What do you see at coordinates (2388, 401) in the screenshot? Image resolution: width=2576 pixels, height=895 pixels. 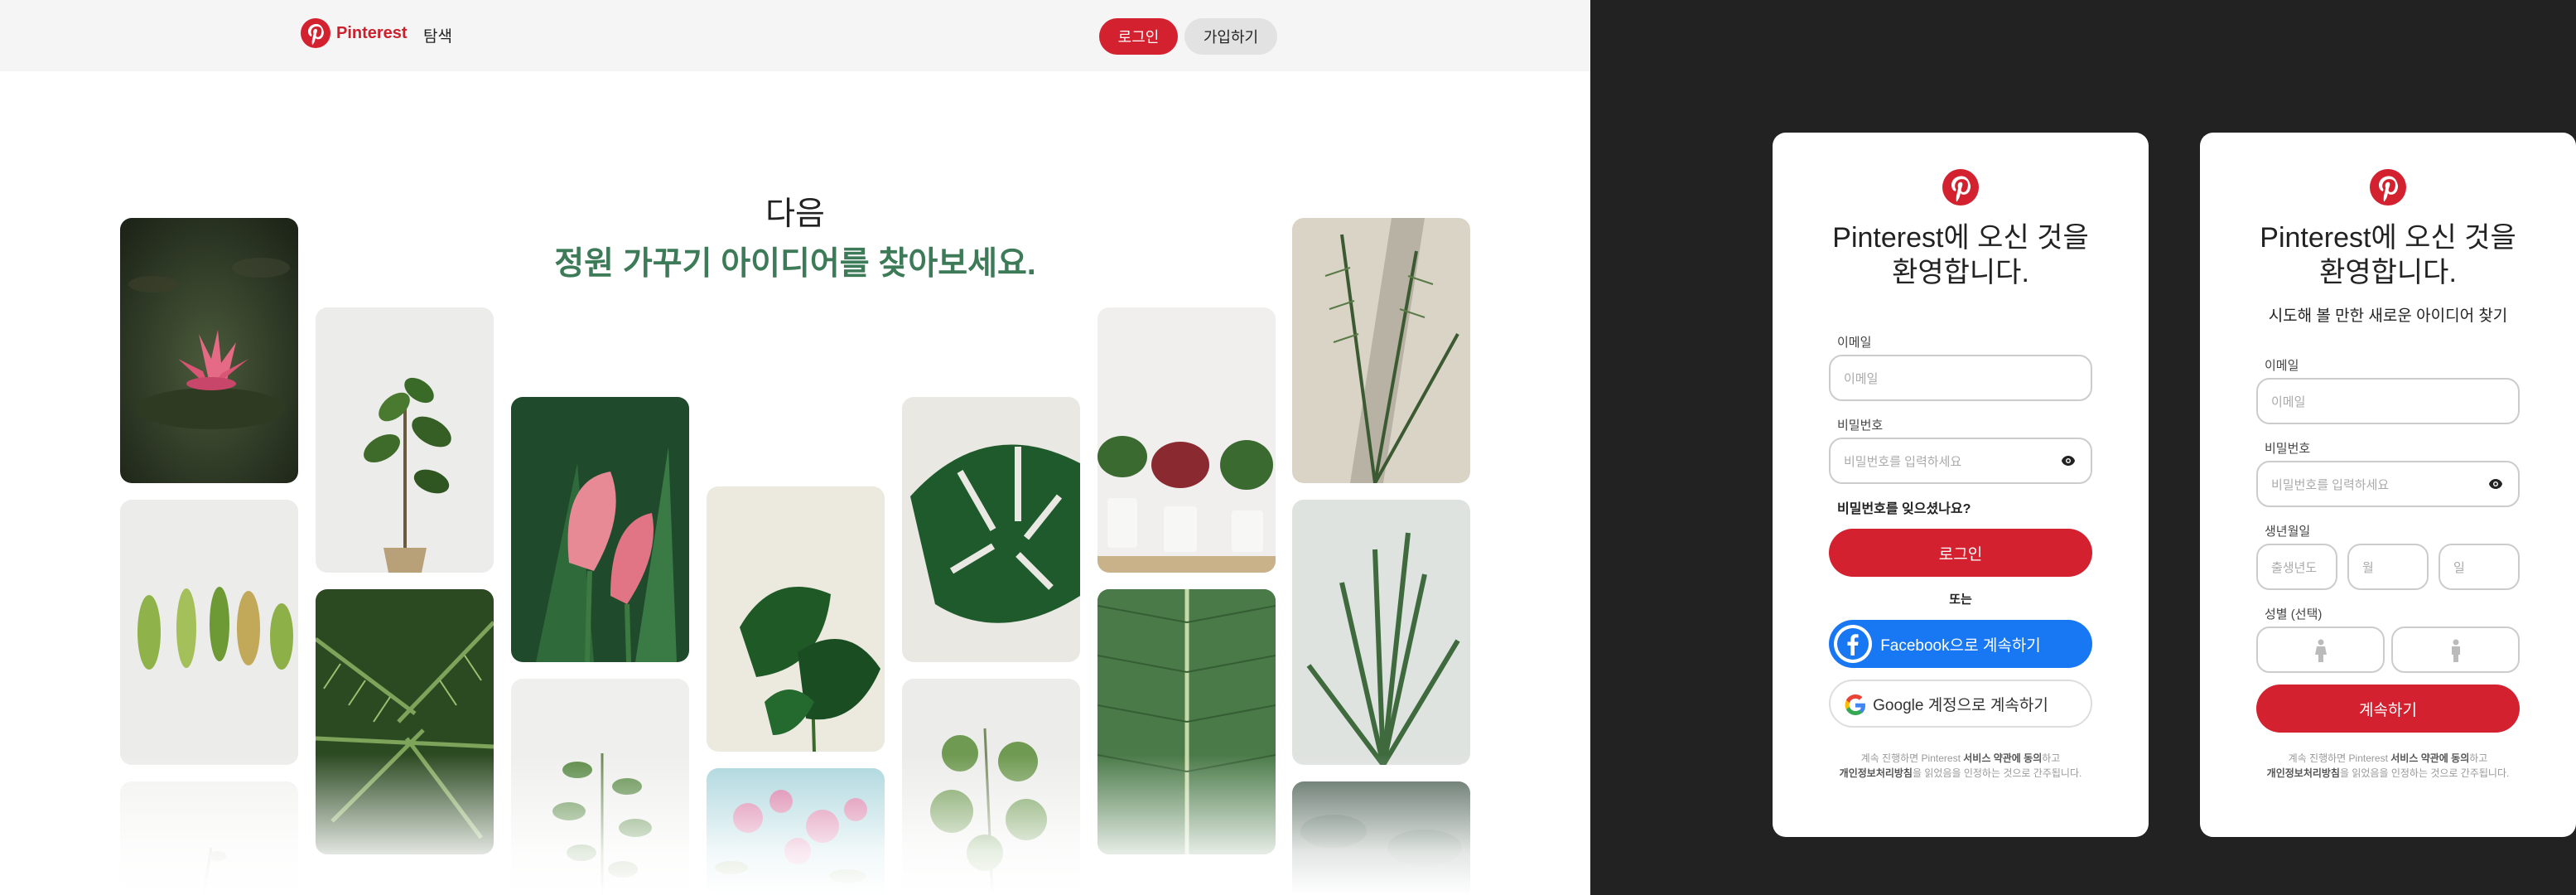 I see `signup-email-field: 이메일` at bounding box center [2388, 401].